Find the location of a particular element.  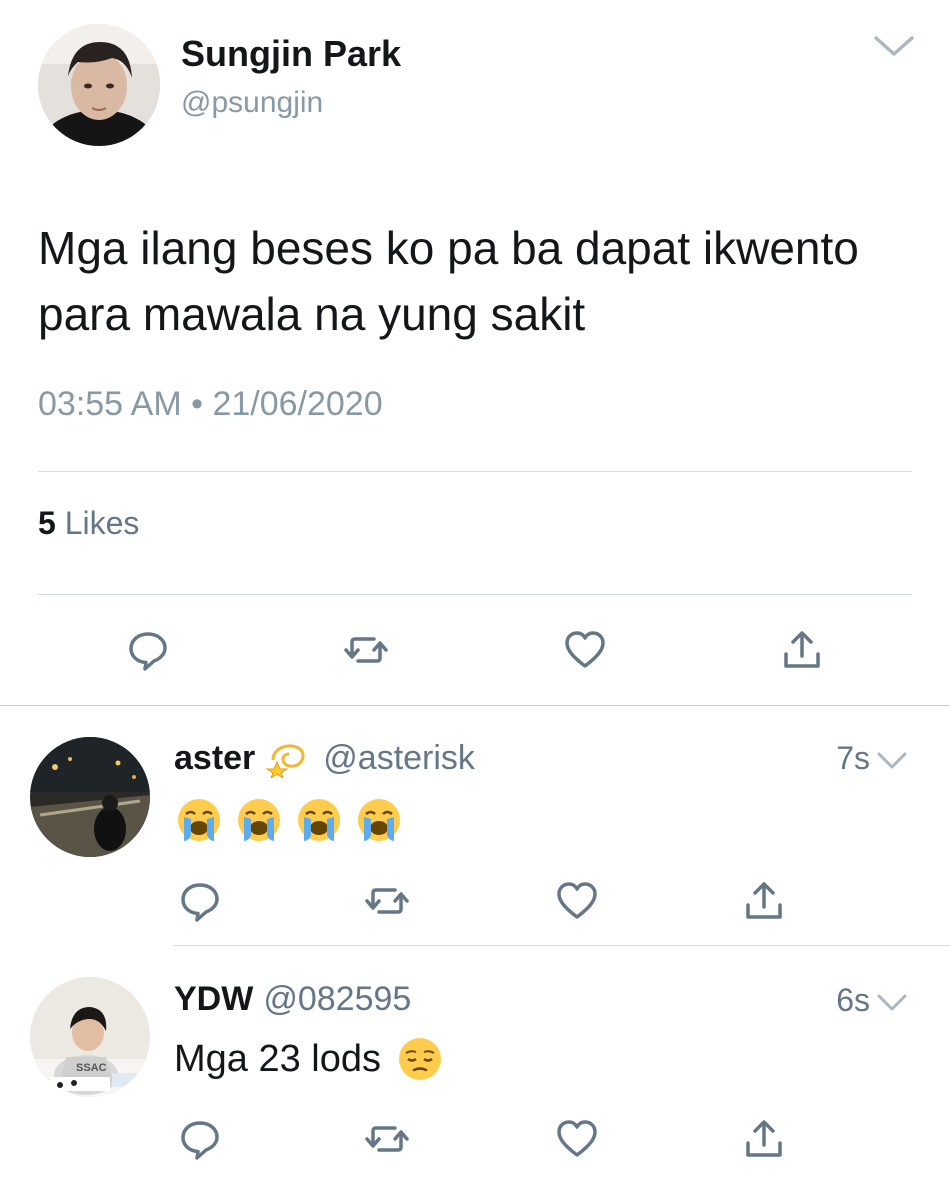

pensive-face-icon is located at coordinates (420, 1059).